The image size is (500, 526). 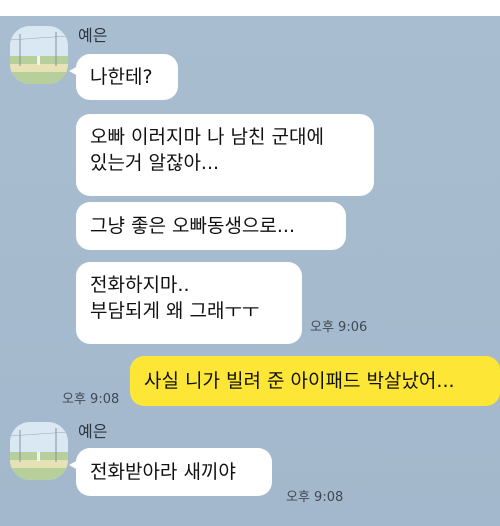 I want to click on message-bubble: 나한테?, so click(x=123, y=77).